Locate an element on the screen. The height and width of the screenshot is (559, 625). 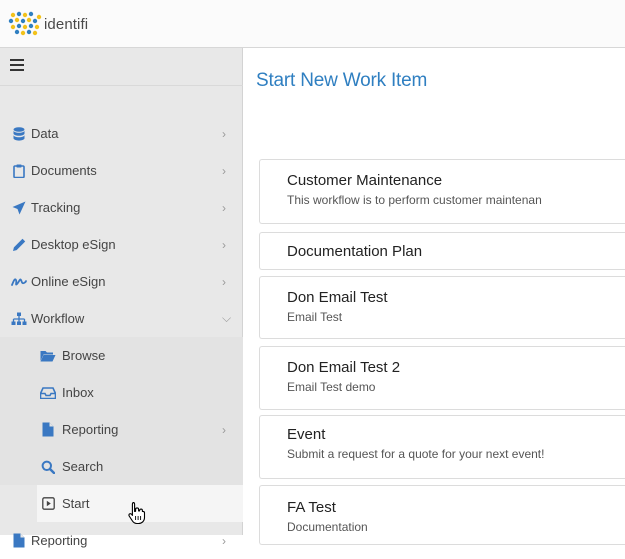
sidebar-item-label: Documents is located at coordinates (64, 170).